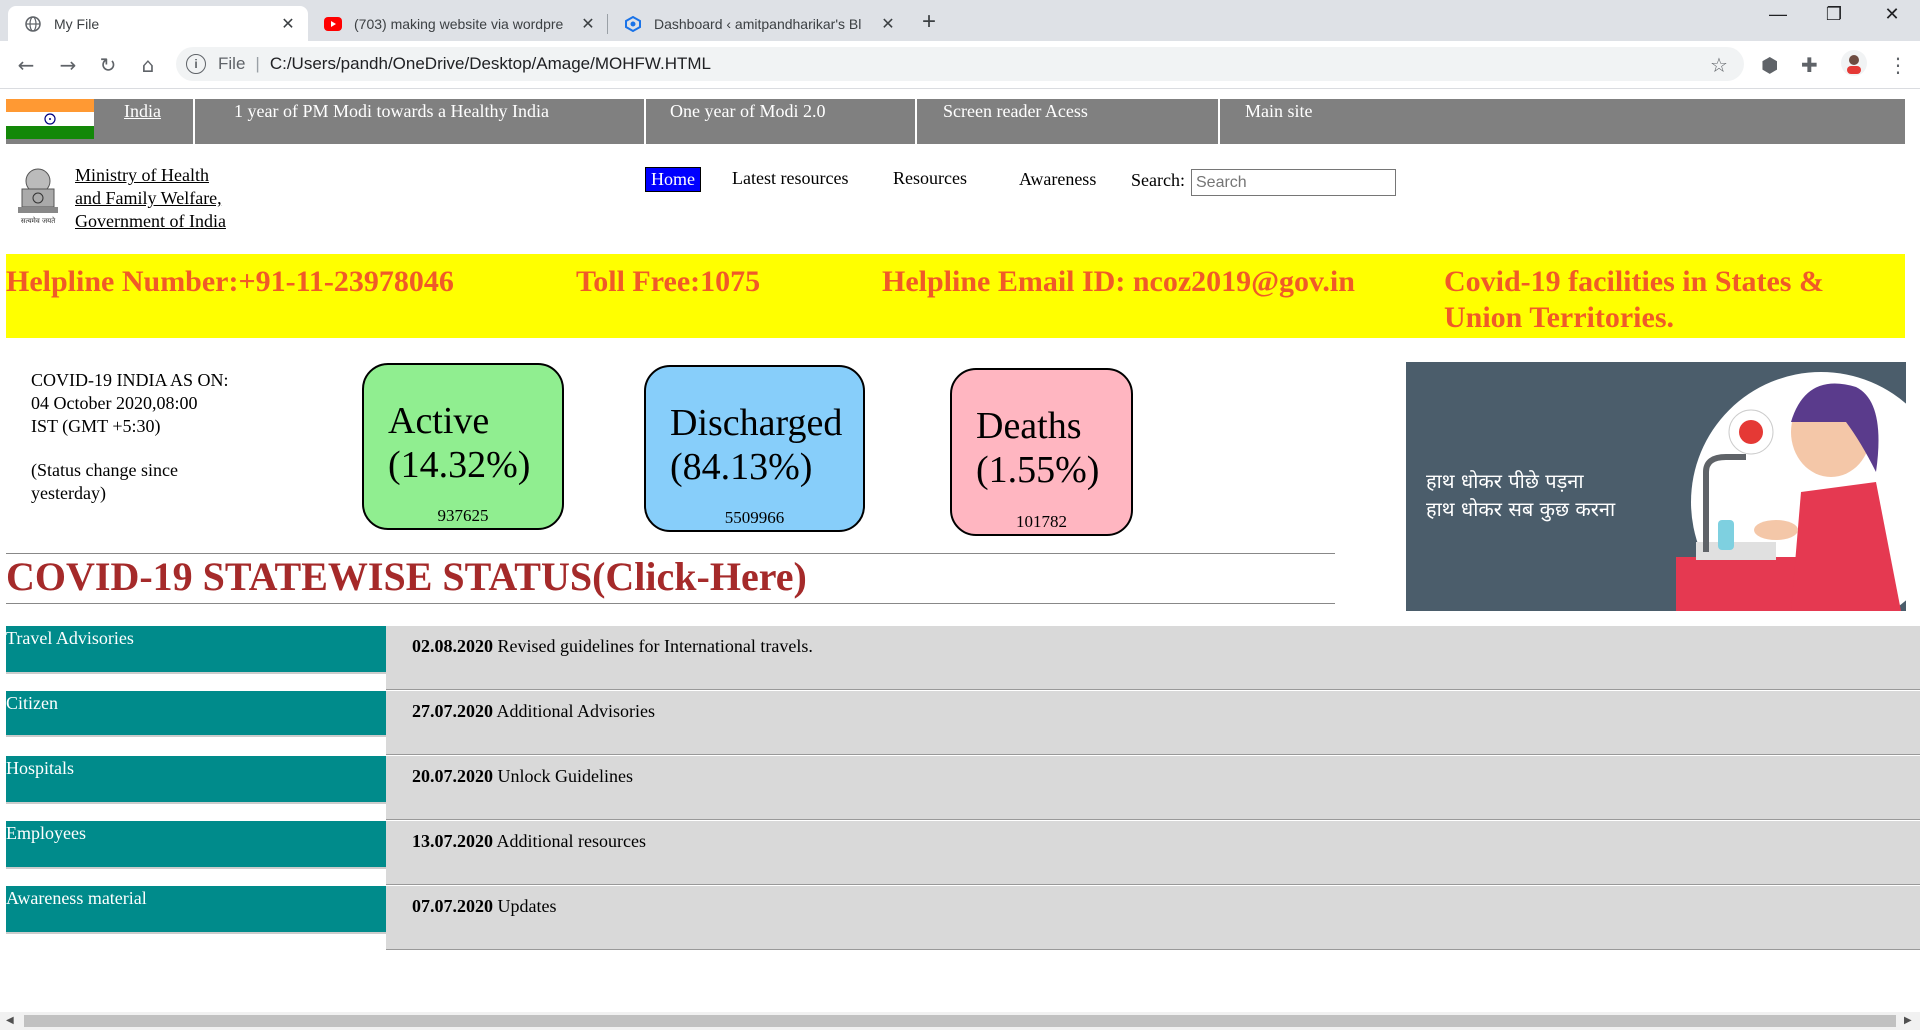  Describe the element at coordinates (230, 281) in the screenshot. I see `helpline-number: Helpline Number:+91-11-23978046` at that location.